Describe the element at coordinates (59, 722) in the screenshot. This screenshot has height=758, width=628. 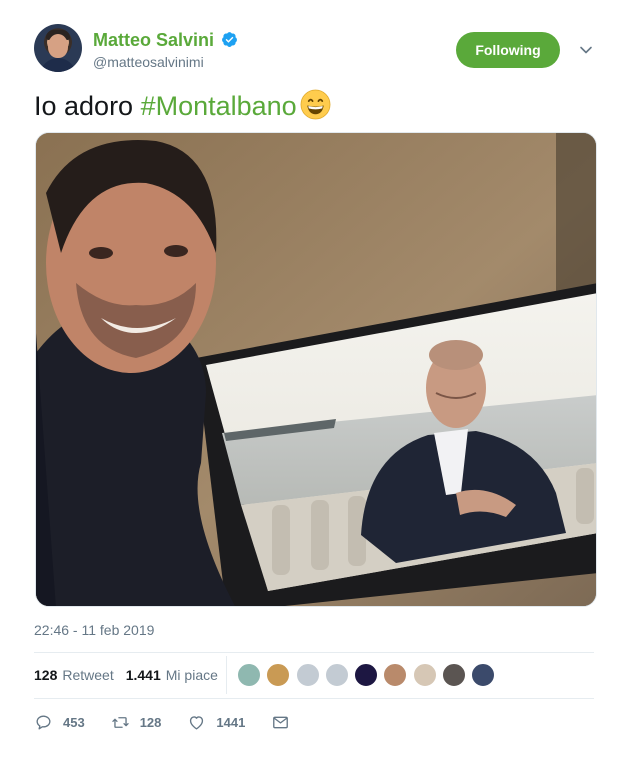
I see `reply-action: 453` at that location.